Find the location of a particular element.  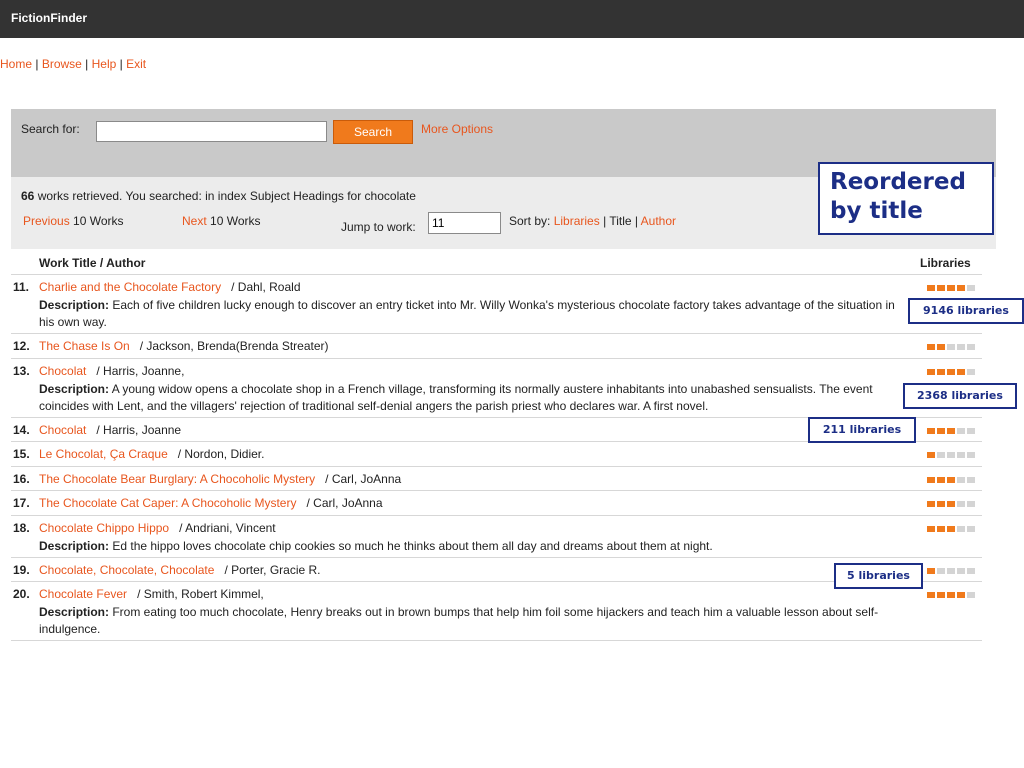

row-number: 19. is located at coordinates (21, 570).